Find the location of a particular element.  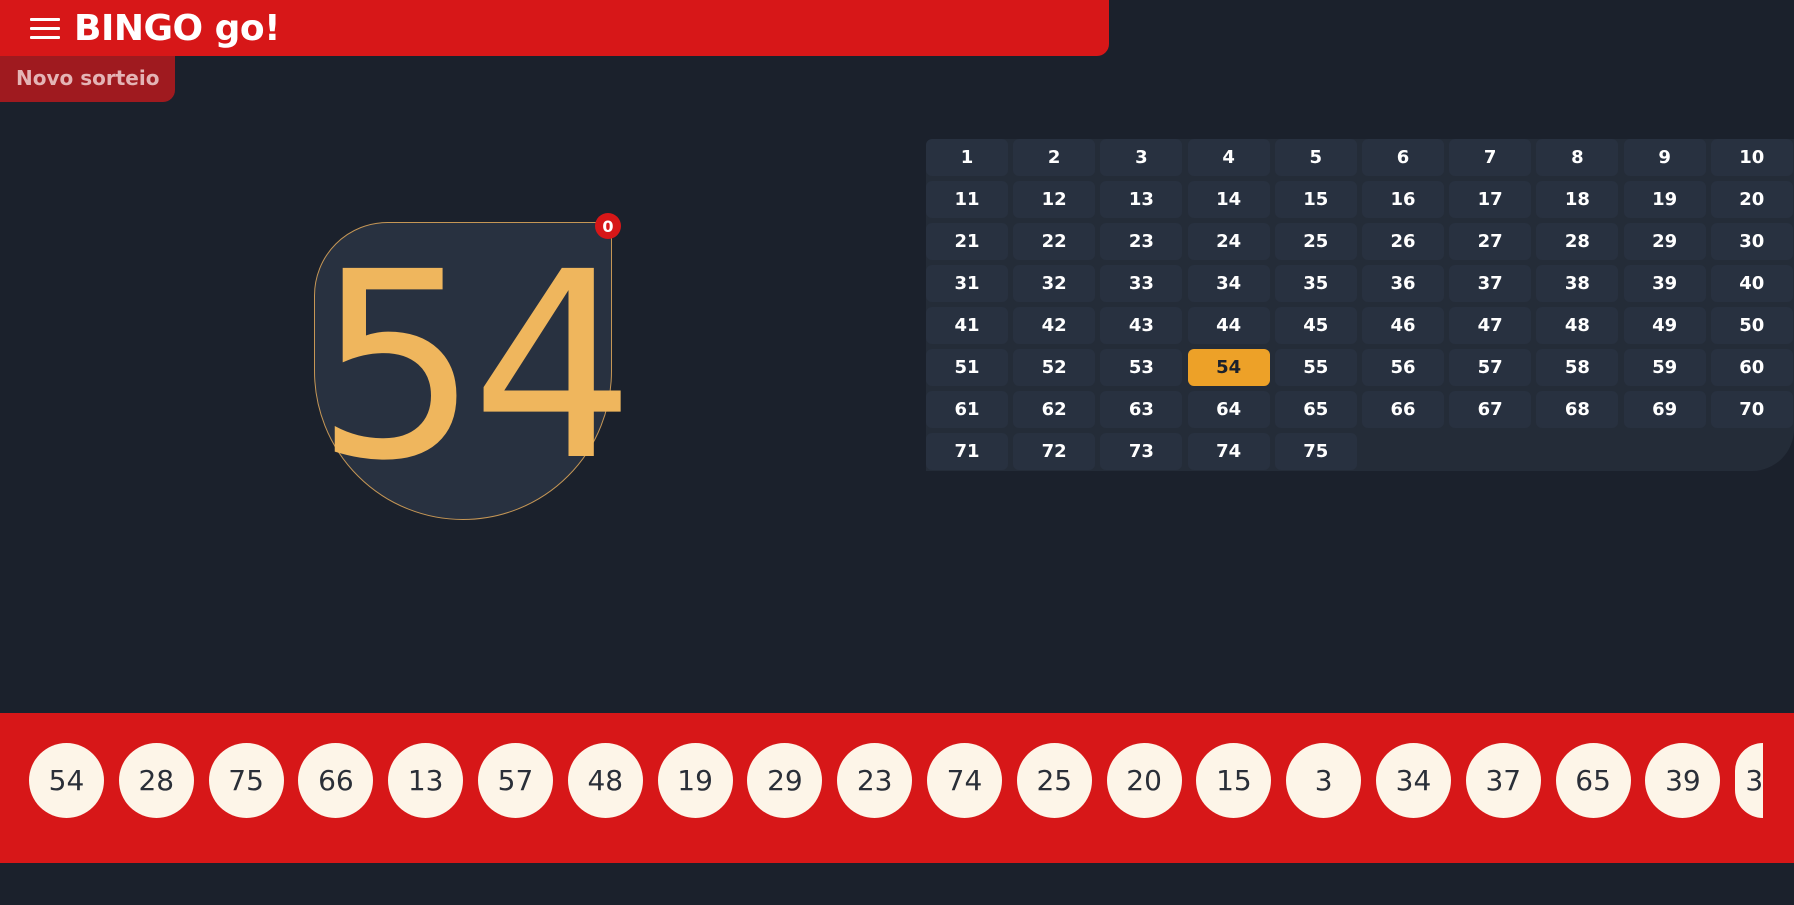

board-cell-51: 51 is located at coordinates (967, 367).